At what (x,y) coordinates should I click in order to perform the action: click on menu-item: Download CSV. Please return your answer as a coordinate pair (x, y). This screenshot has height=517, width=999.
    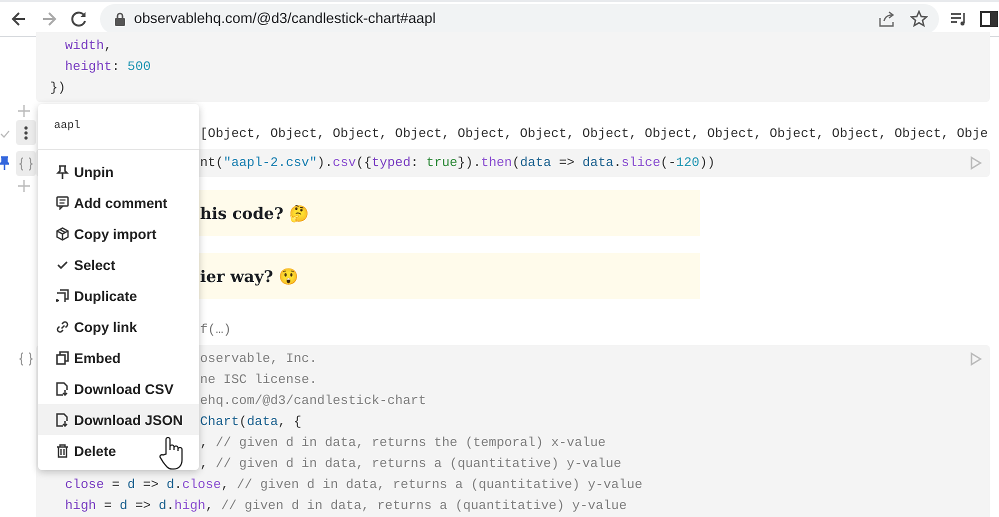
    Looking at the image, I should click on (118, 388).